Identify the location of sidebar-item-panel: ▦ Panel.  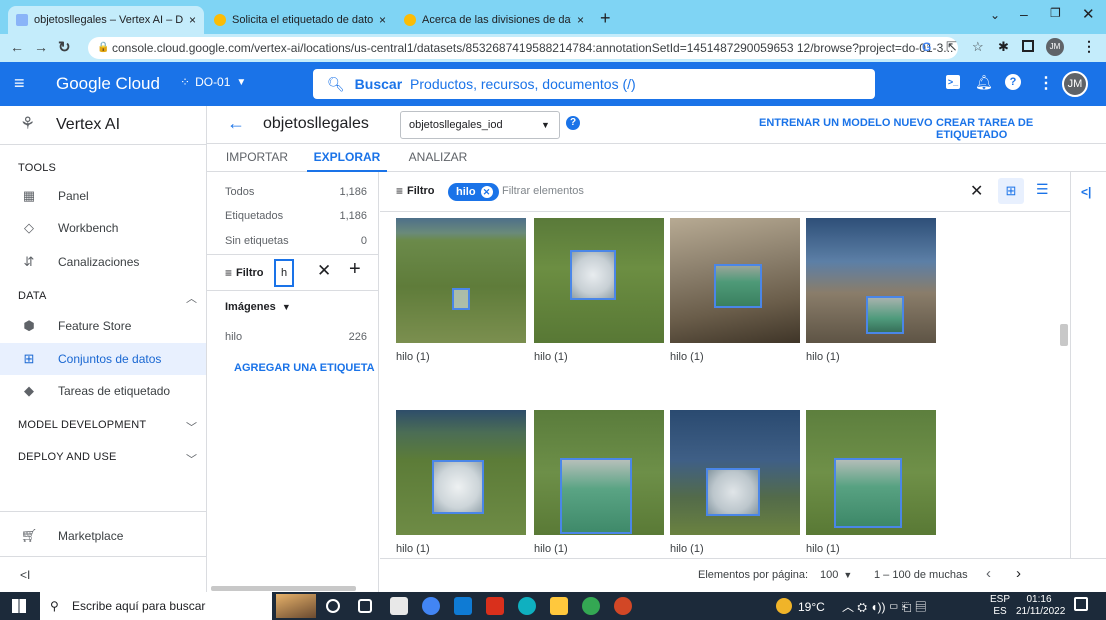
(103, 196).